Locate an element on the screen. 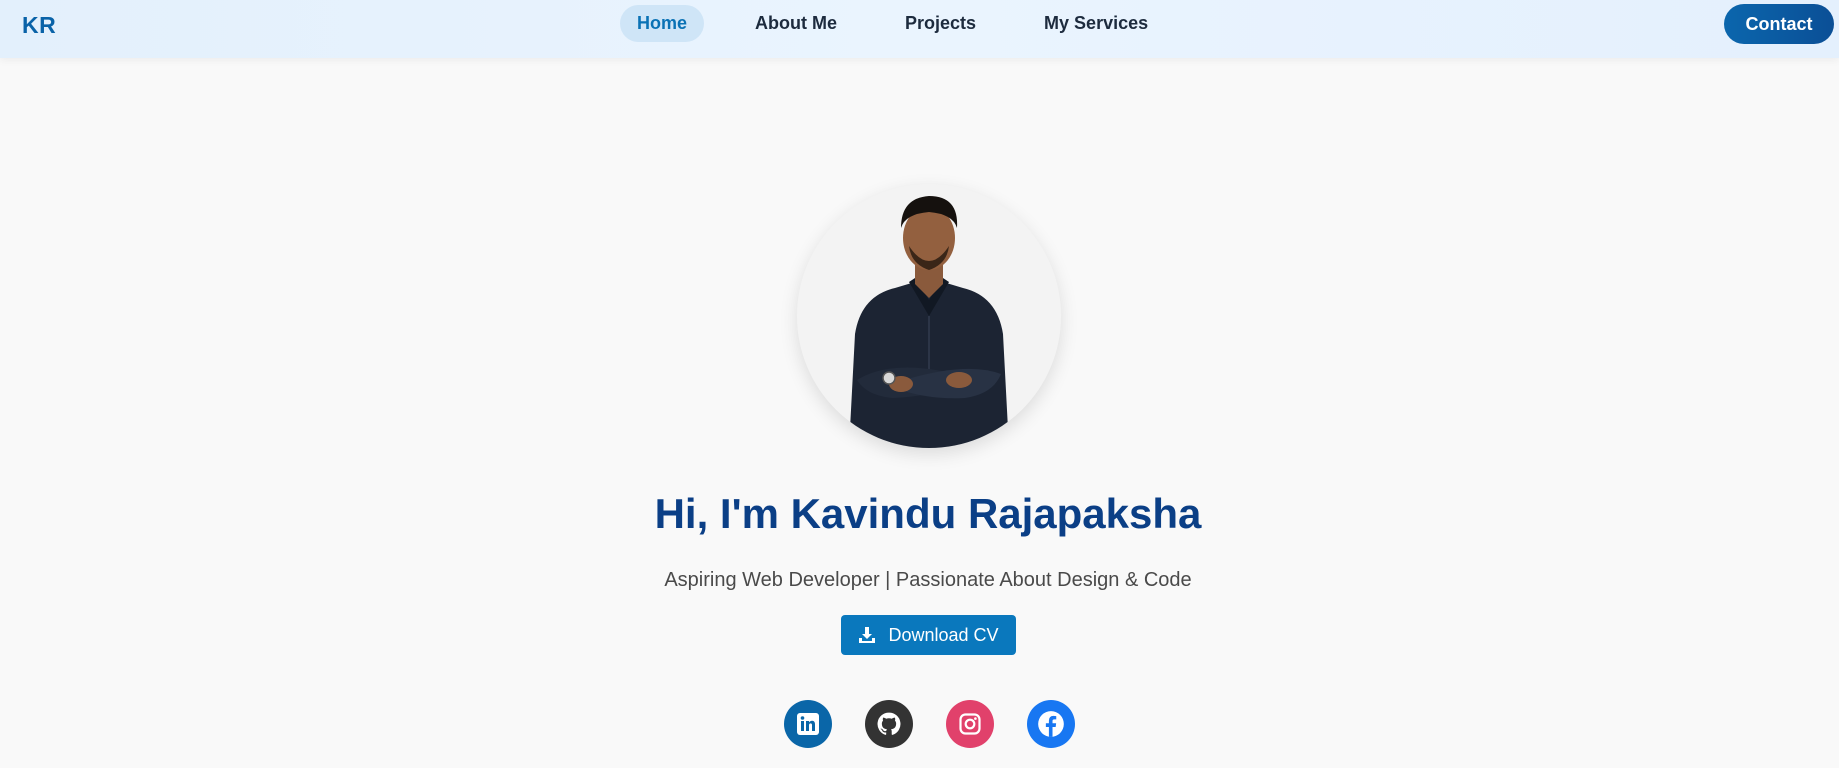 The height and width of the screenshot is (768, 1839). social-links is located at coordinates (946, 724).